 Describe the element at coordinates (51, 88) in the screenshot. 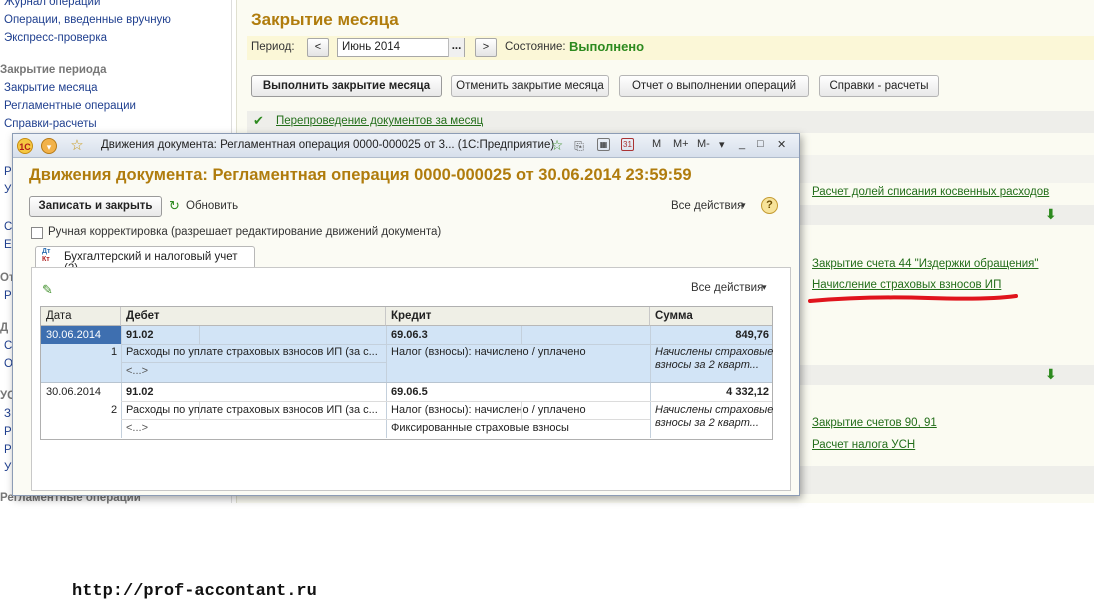

I see `nav-item-month-closing: Закрытие месяца` at that location.